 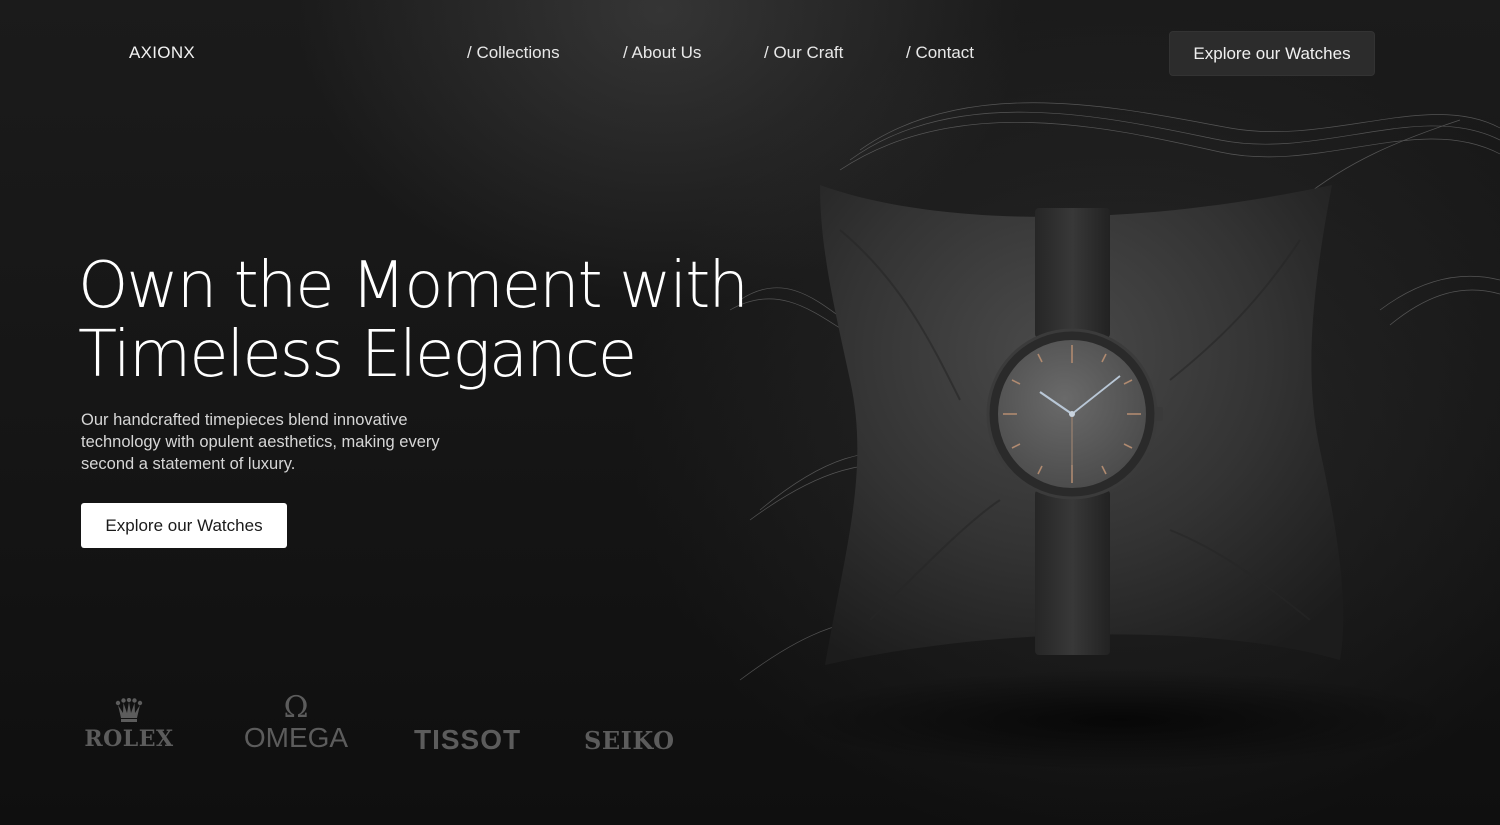 What do you see at coordinates (803, 53) in the screenshot?
I see `nav-our-craft: / Our Craft` at bounding box center [803, 53].